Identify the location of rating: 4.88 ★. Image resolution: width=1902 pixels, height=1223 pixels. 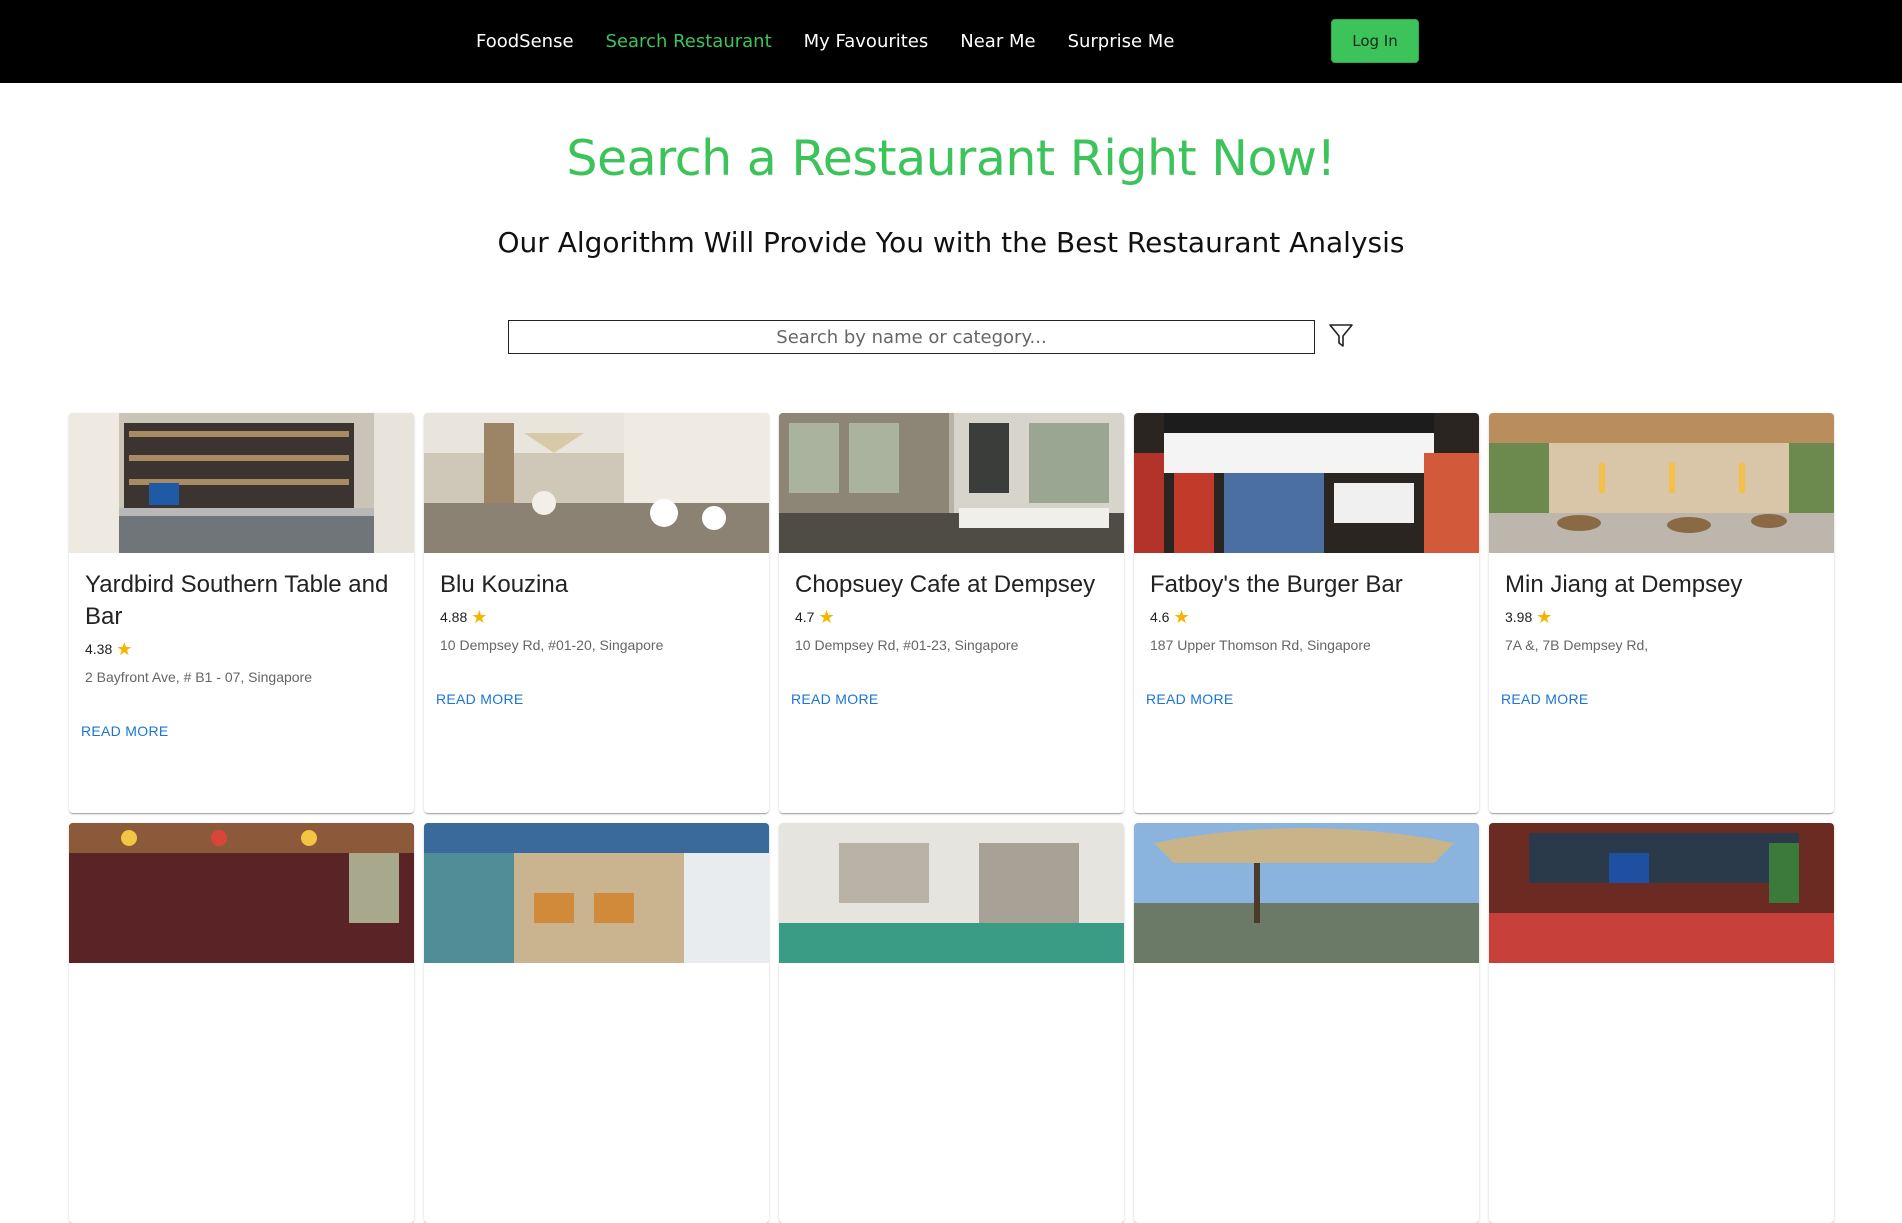
(596, 617).